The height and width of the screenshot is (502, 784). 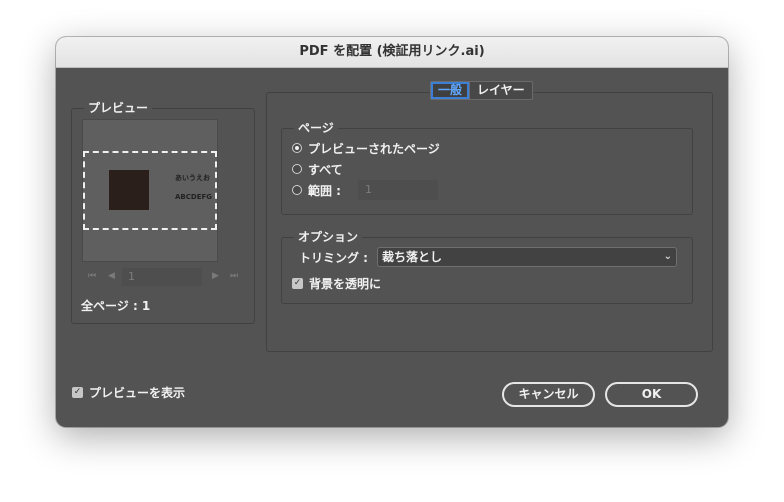 I want to click on dialog-title: PDF を配置 (検証用リンク.ai), so click(x=392, y=52).